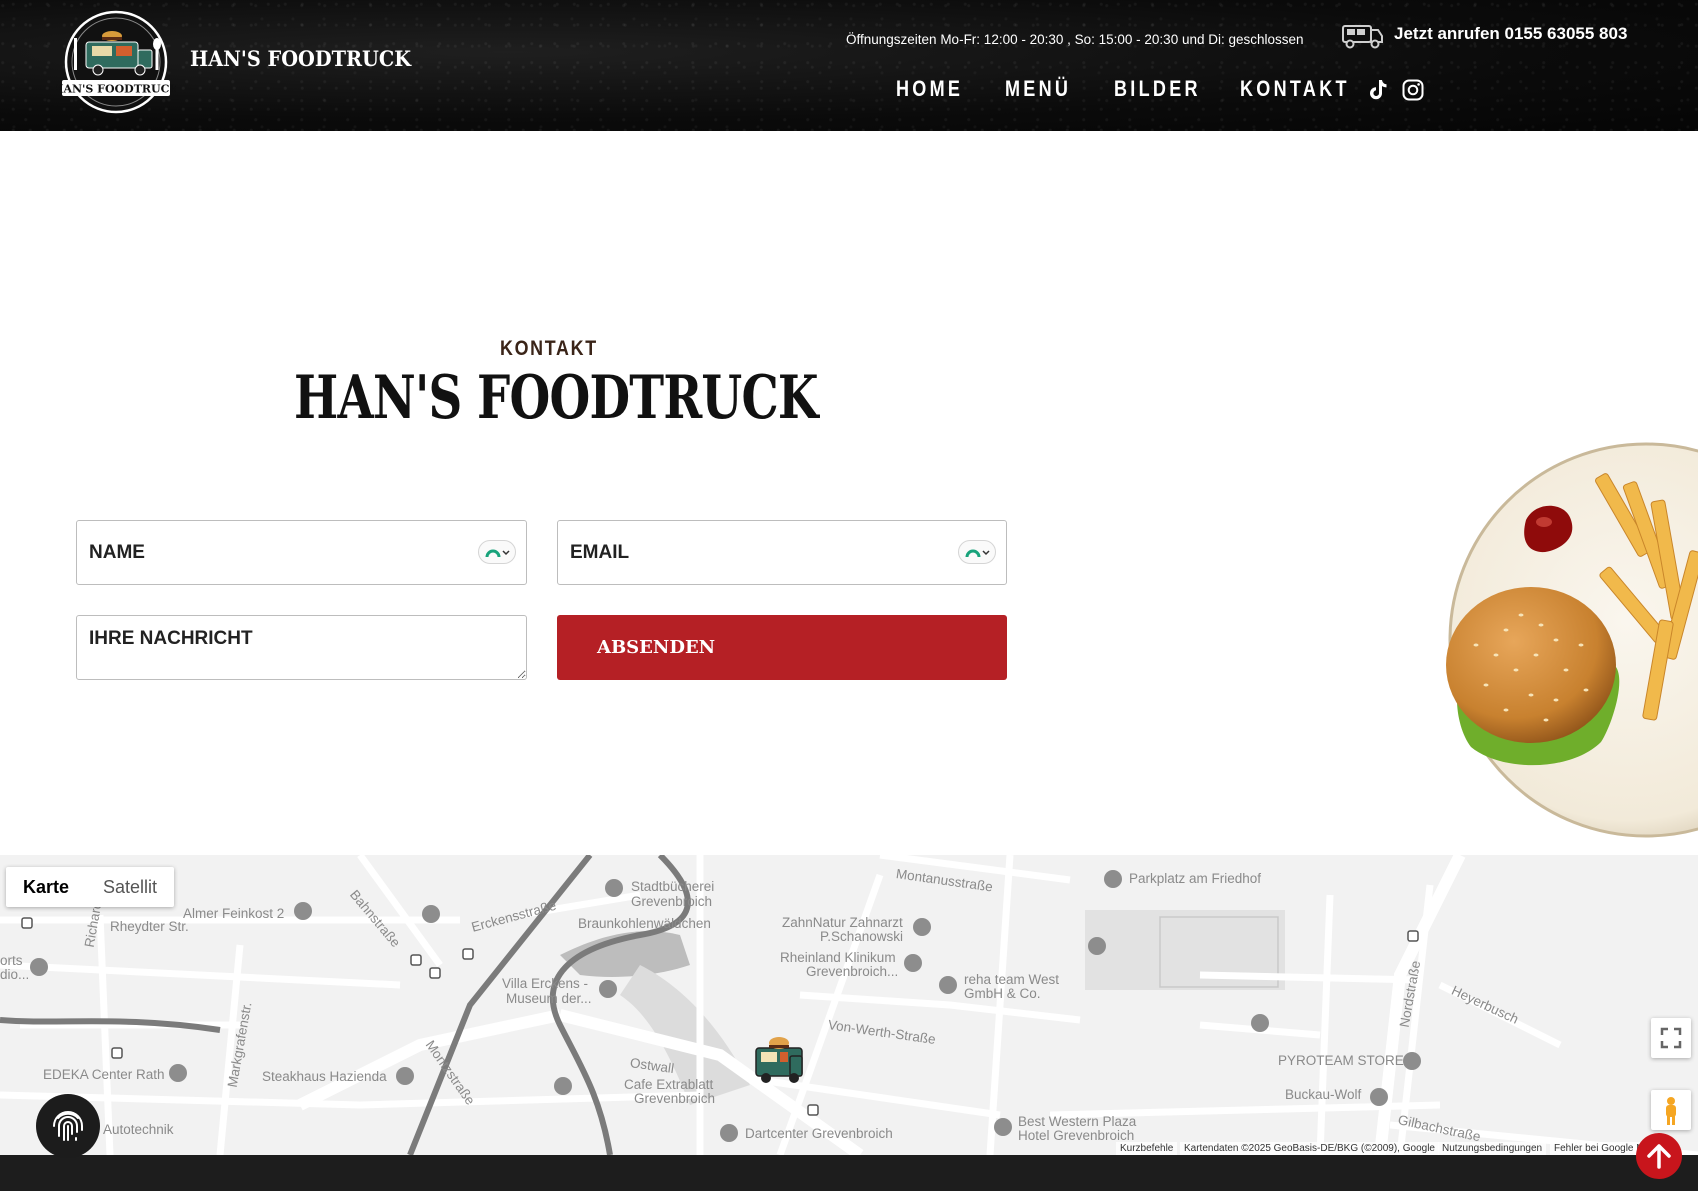 This screenshot has width=1698, height=1191. What do you see at coordinates (234, 913) in the screenshot?
I see `map-label: Almer Feinkost 2` at bounding box center [234, 913].